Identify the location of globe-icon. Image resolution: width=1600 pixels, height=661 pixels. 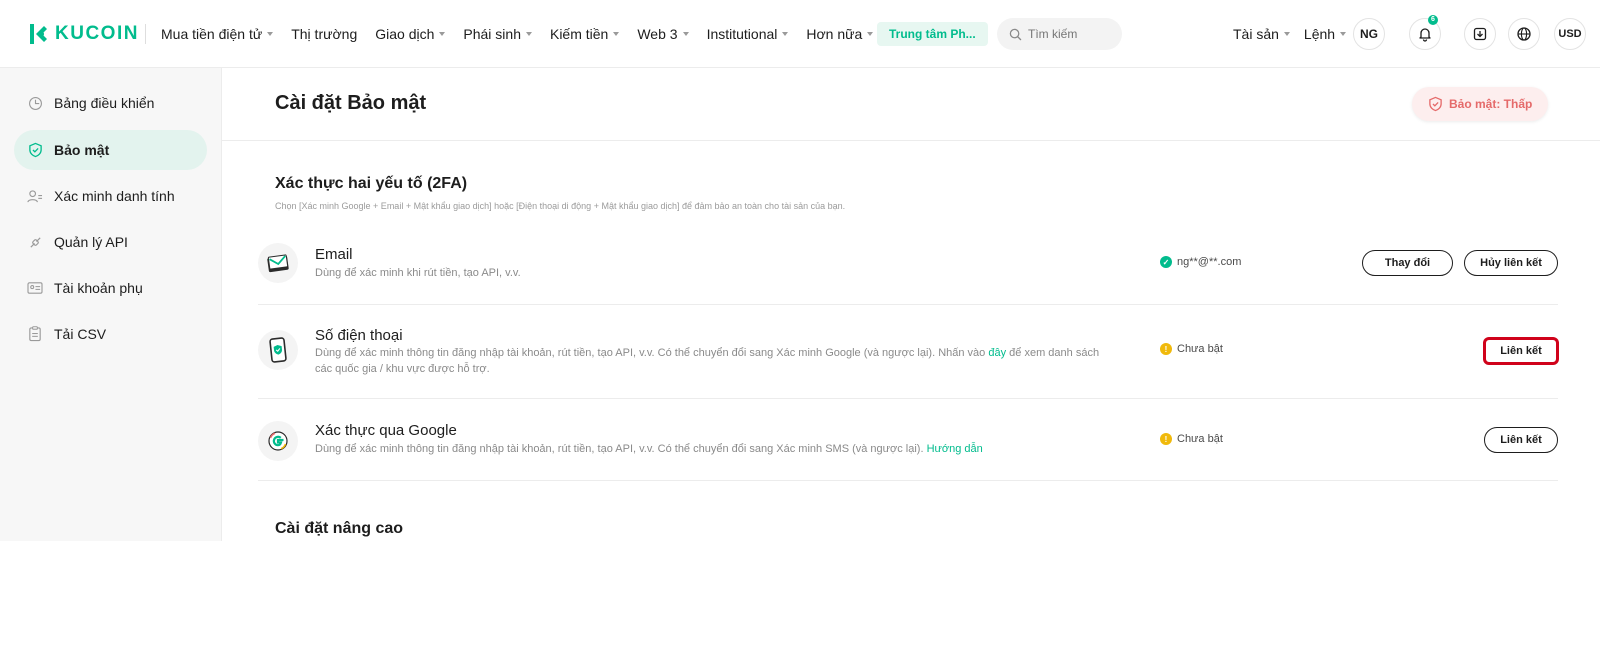
(1524, 34).